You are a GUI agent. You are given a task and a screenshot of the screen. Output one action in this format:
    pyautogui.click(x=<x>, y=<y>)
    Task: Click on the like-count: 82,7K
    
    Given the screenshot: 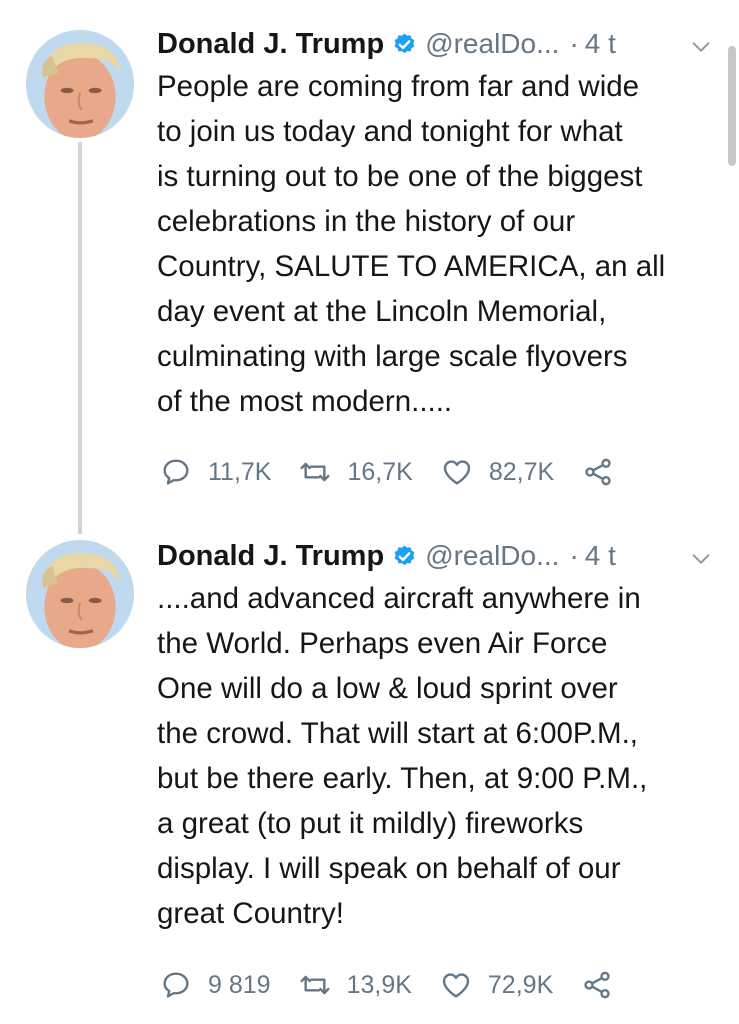 What is the action you would take?
    pyautogui.click(x=521, y=471)
    